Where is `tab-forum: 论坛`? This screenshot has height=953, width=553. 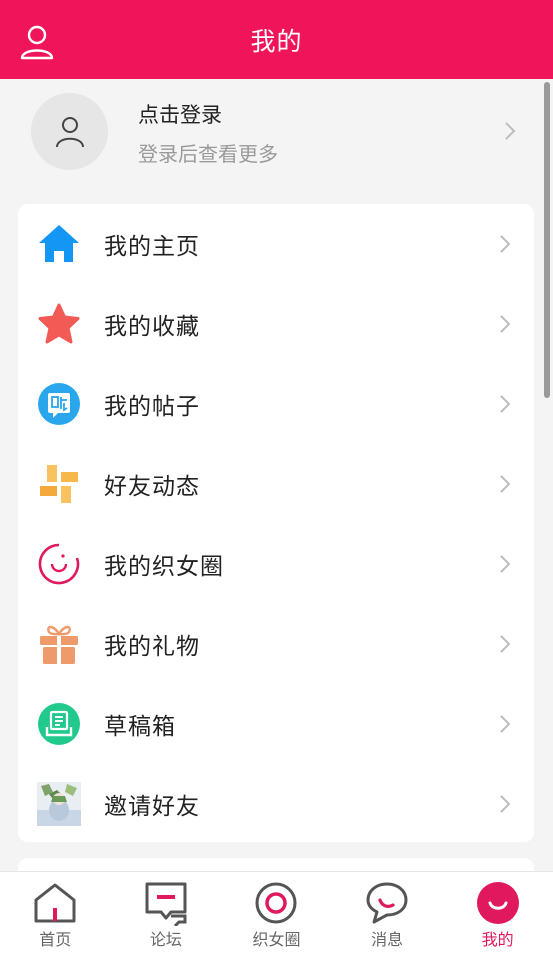
tab-forum: 论坛 is located at coordinates (166, 912).